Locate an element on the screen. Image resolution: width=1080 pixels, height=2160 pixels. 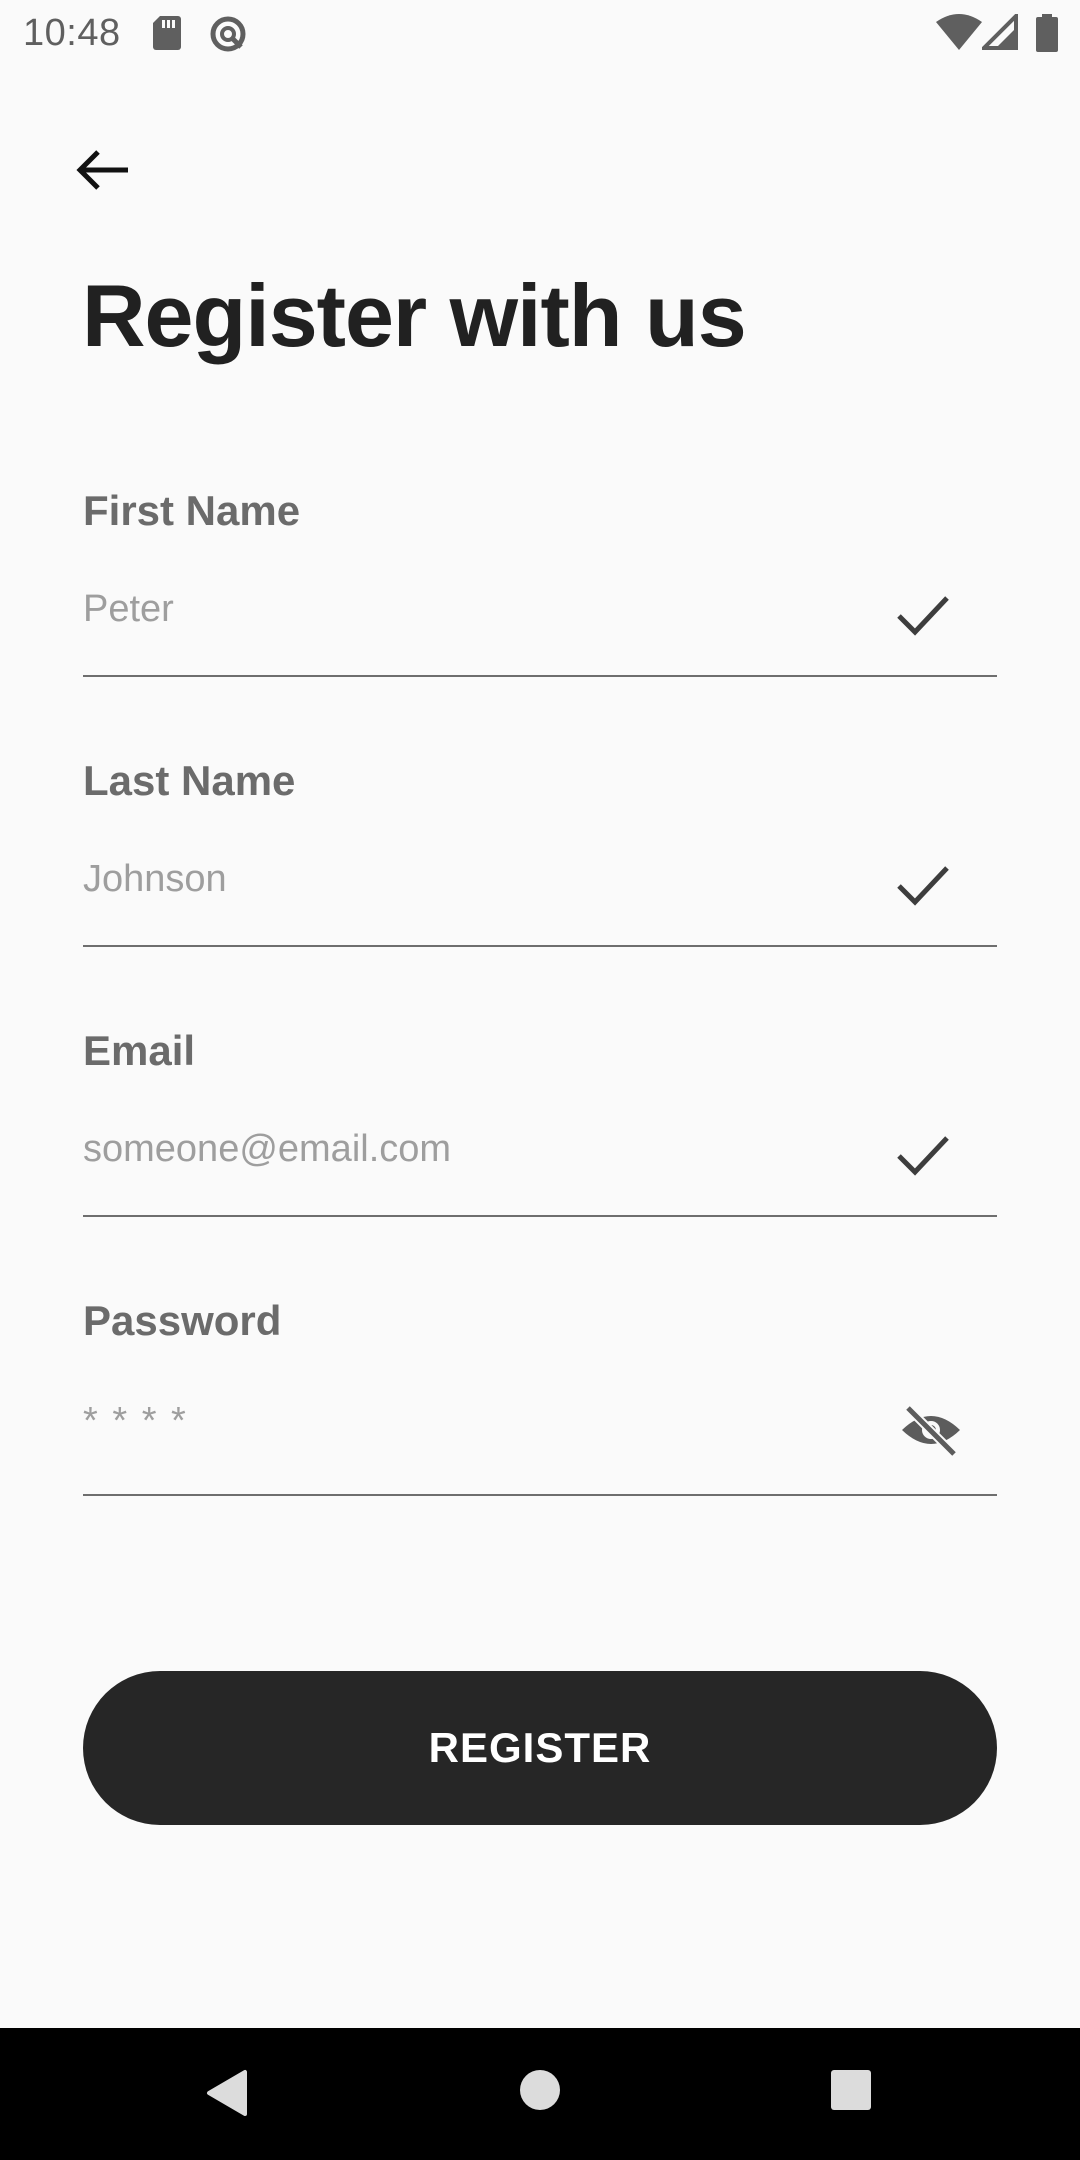
register-button-label: REGISTER is located at coordinates (540, 1747).